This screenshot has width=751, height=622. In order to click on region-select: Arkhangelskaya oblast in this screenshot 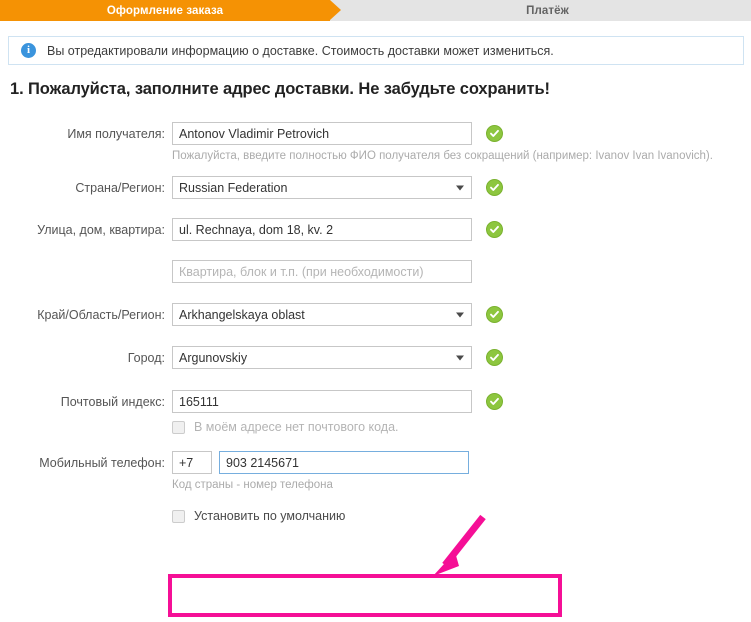, I will do `click(322, 314)`.